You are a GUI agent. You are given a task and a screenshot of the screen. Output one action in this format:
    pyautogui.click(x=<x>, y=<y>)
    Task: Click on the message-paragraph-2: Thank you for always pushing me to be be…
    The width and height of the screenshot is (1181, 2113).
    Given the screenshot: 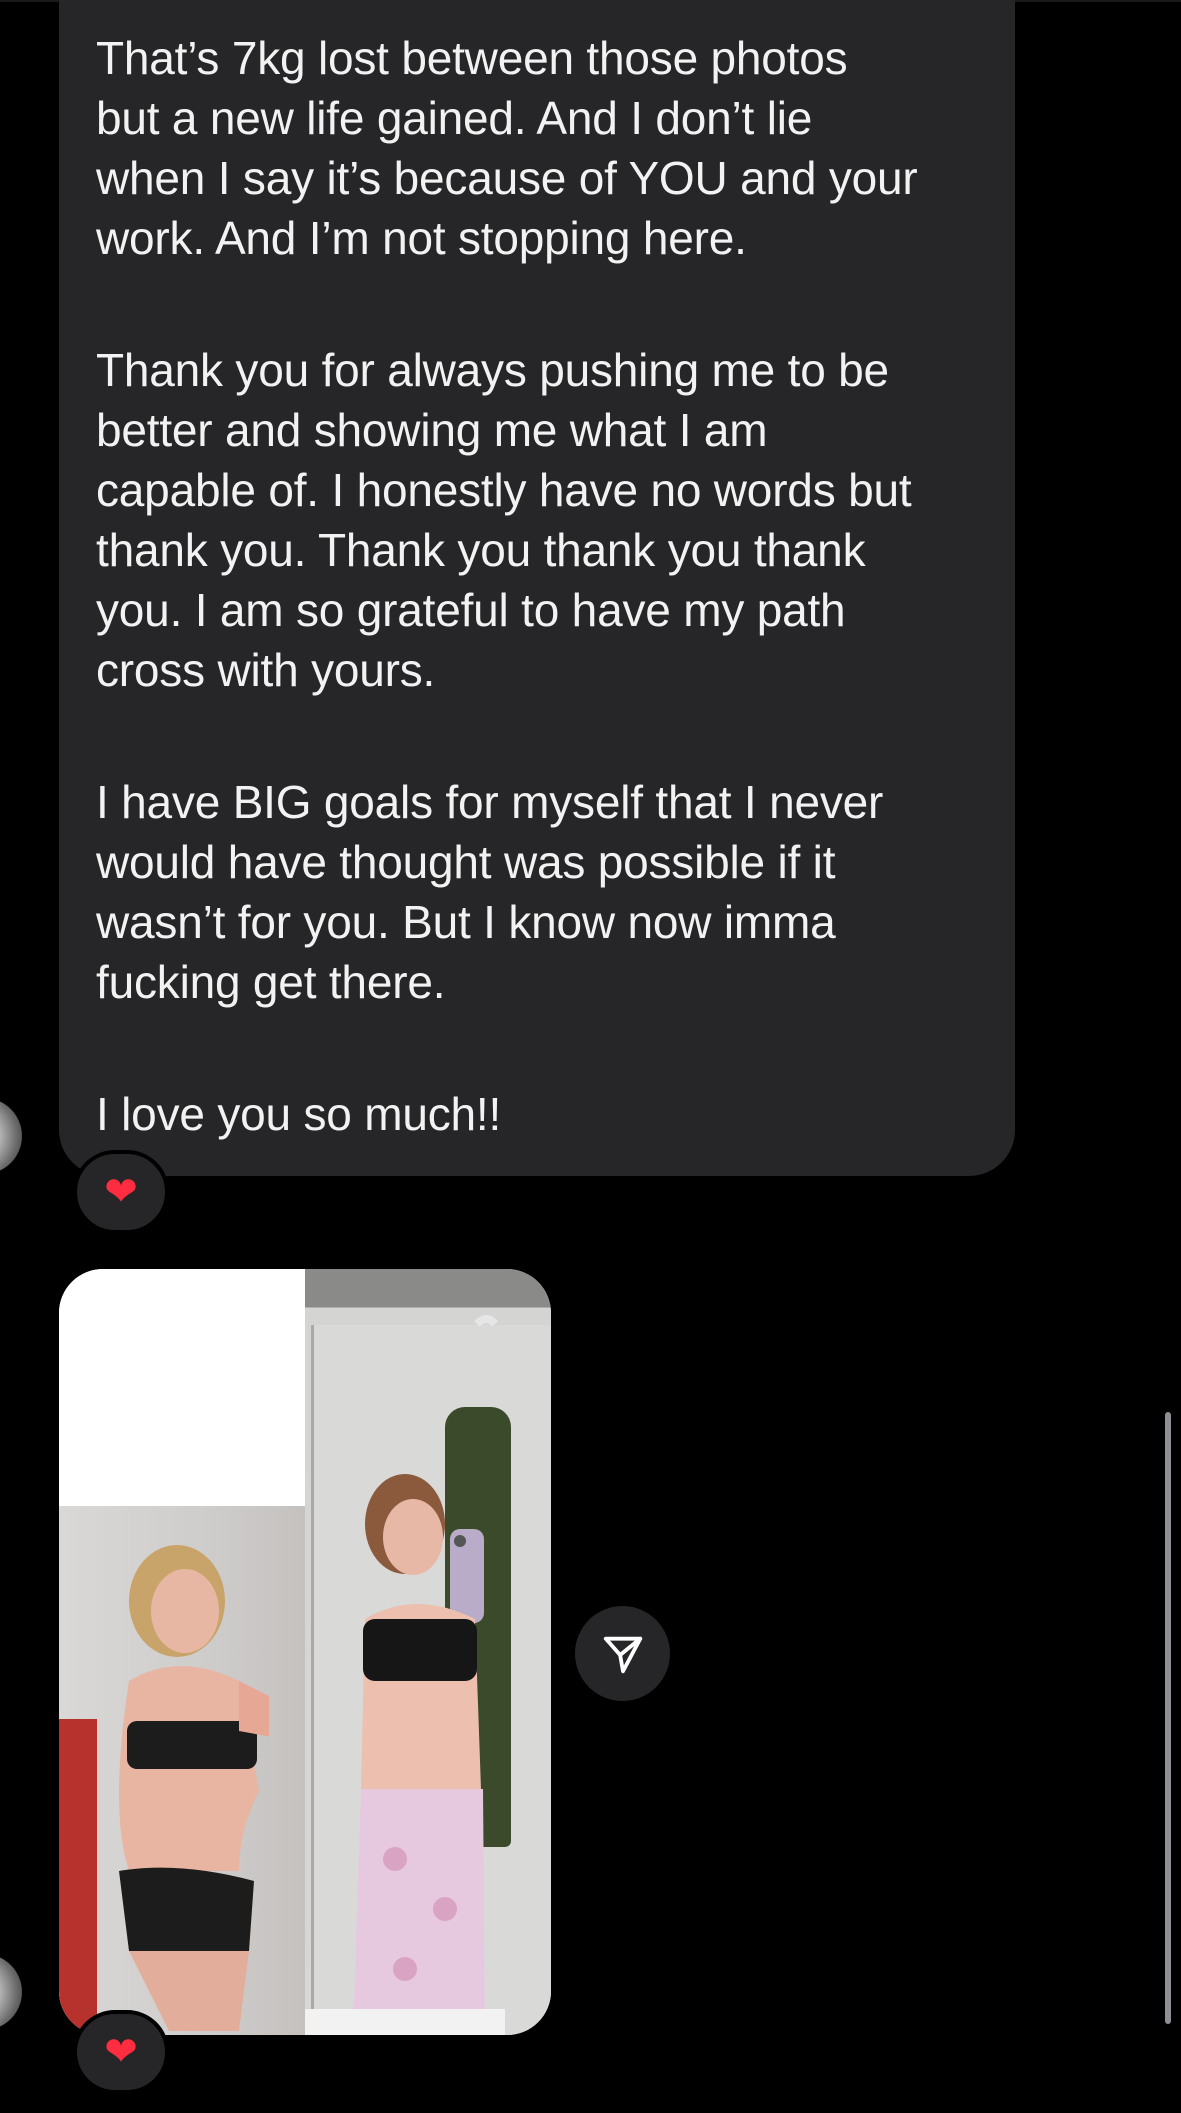 What is the action you would take?
    pyautogui.click(x=504, y=520)
    